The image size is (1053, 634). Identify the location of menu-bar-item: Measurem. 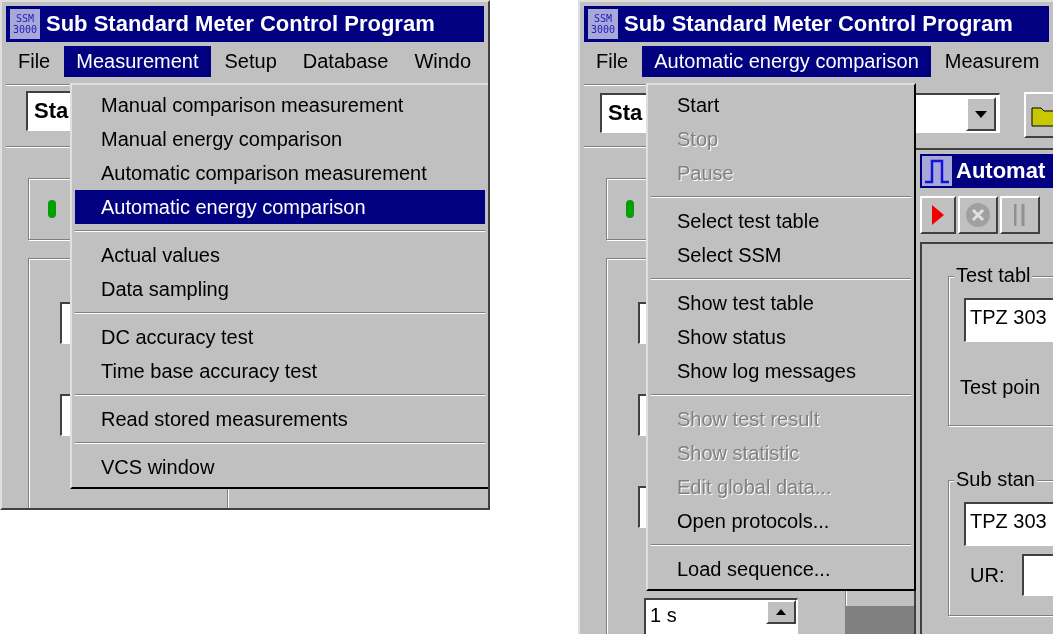
(992, 61).